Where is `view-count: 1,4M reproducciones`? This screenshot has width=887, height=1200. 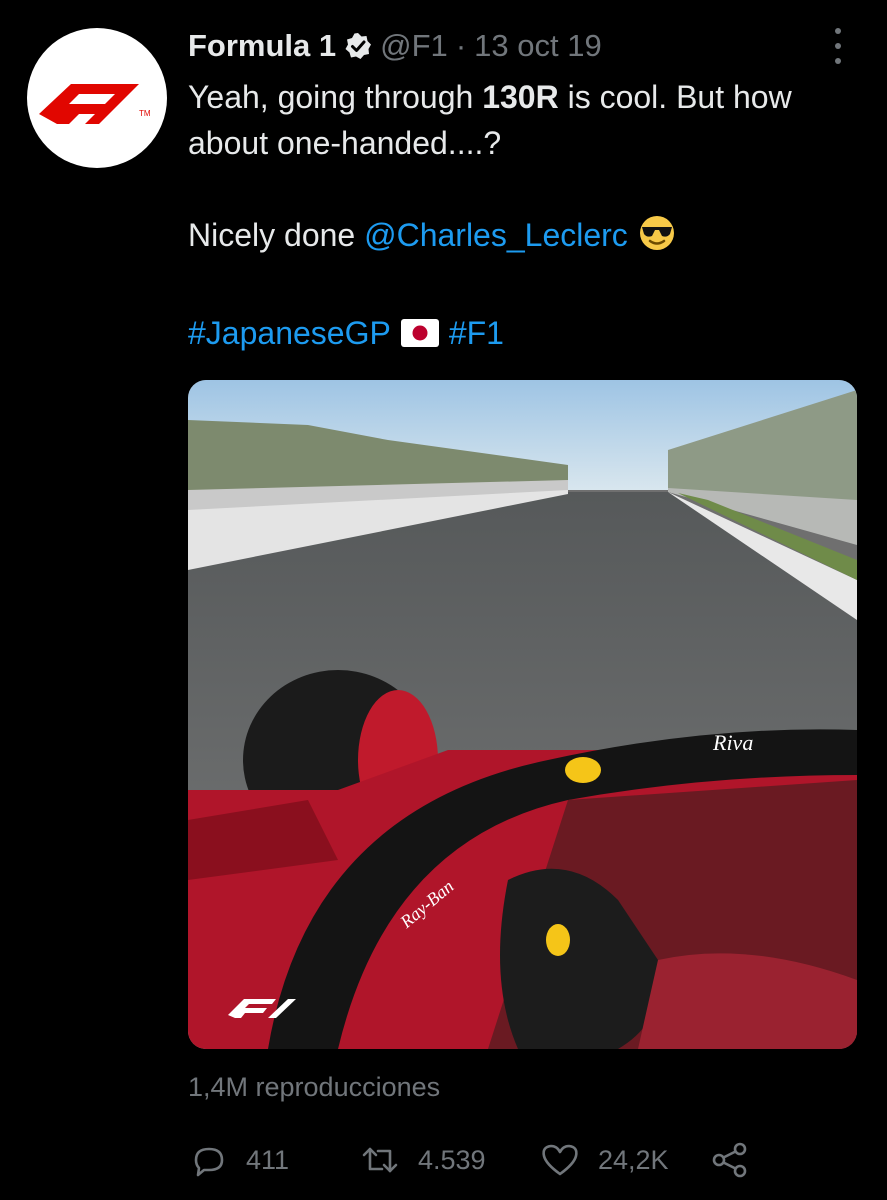 view-count: 1,4M reproducciones is located at coordinates (314, 1087).